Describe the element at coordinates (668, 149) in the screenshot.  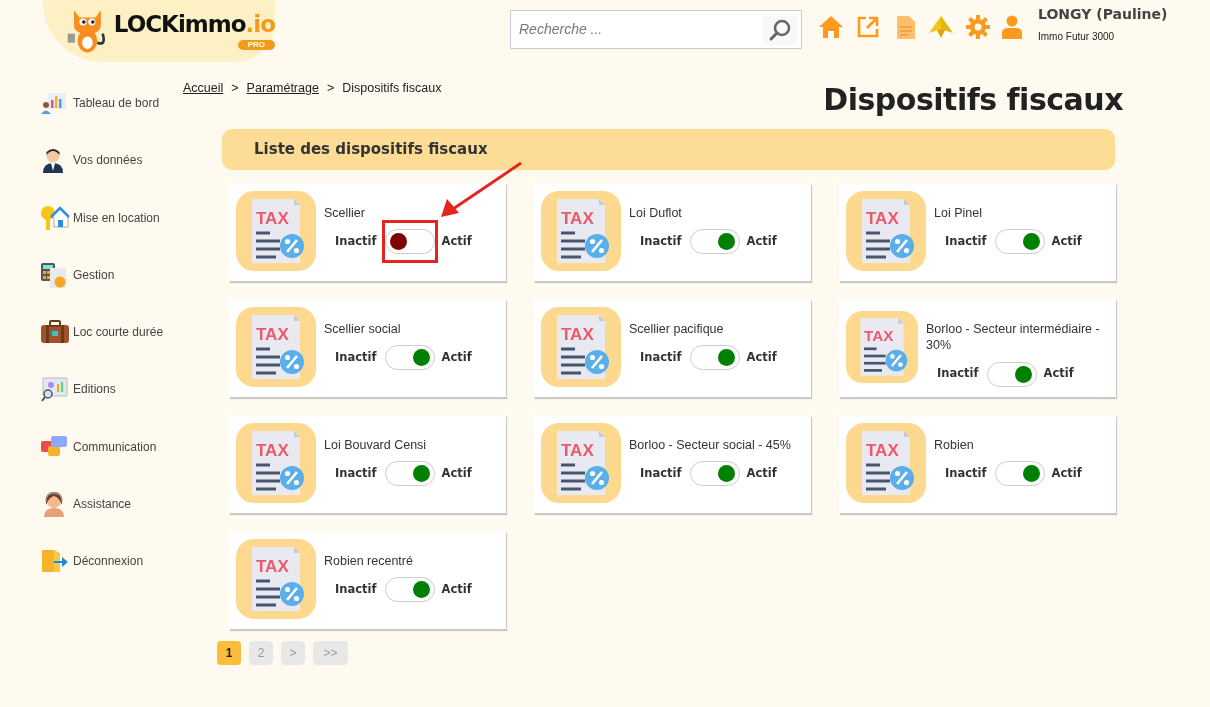
I see `section-header: Liste des dispositifs fiscaux` at that location.